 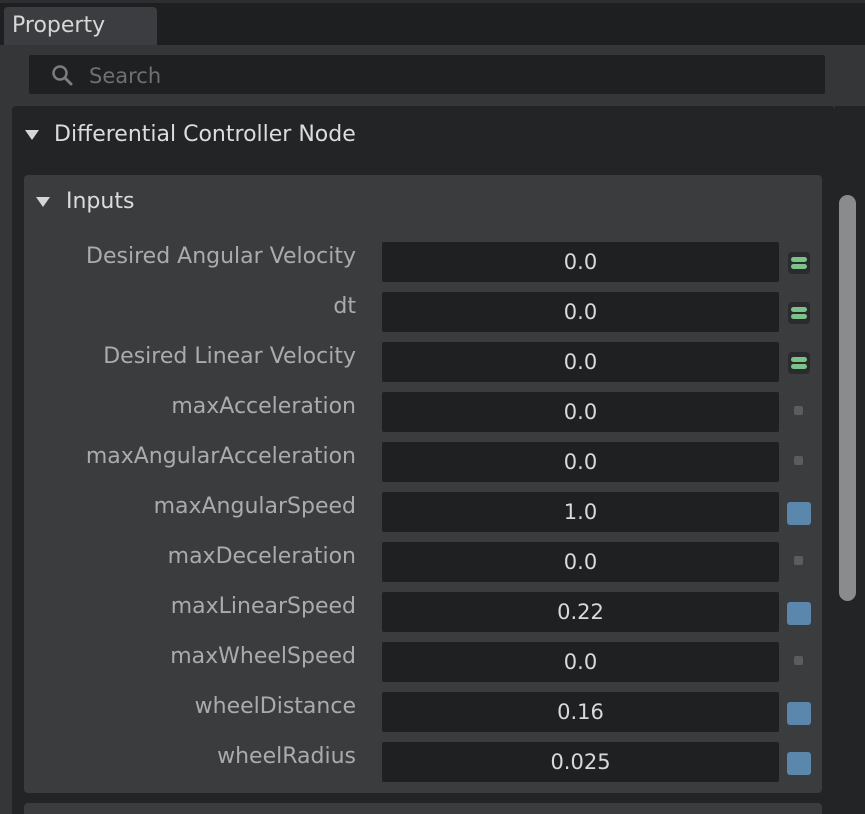 I want to click on property-row: maxAngularSpeed, so click(x=423, y=517).